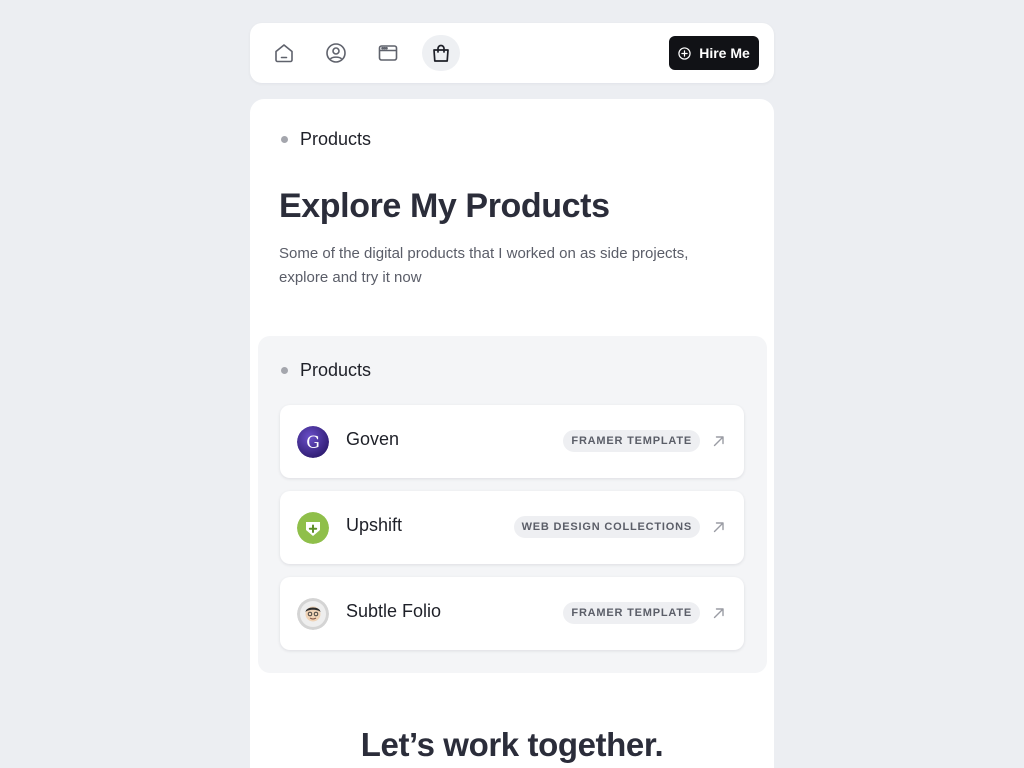 This screenshot has height=768, width=1024. What do you see at coordinates (512, 53) in the screenshot?
I see `top-navigation: Hire Me` at bounding box center [512, 53].